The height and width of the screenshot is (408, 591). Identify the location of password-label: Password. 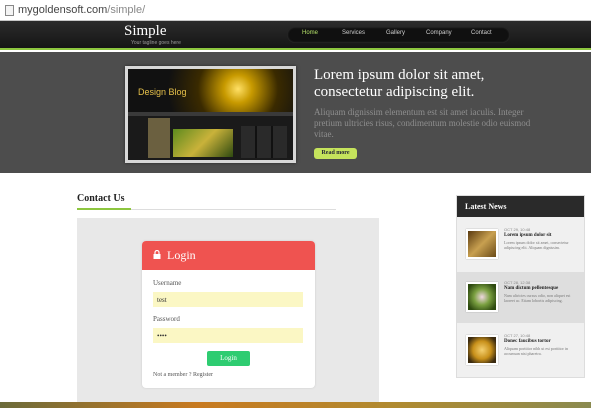
(166, 319).